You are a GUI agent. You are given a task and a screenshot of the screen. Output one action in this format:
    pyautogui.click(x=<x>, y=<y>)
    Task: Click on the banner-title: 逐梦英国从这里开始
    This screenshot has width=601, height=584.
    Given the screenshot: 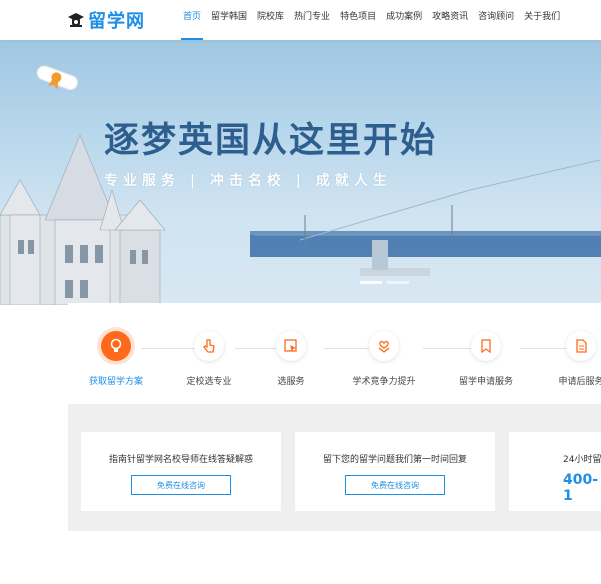 What is the action you would take?
    pyautogui.click(x=271, y=141)
    